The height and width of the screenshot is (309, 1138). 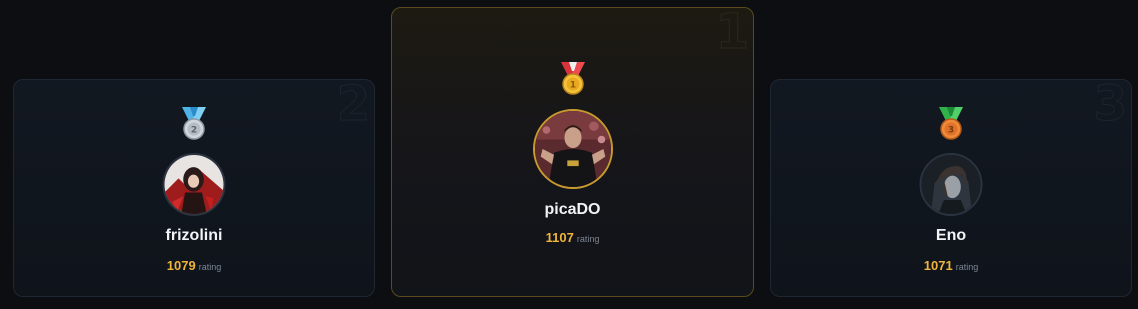 I want to click on svg-text: 3, so click(x=951, y=131).